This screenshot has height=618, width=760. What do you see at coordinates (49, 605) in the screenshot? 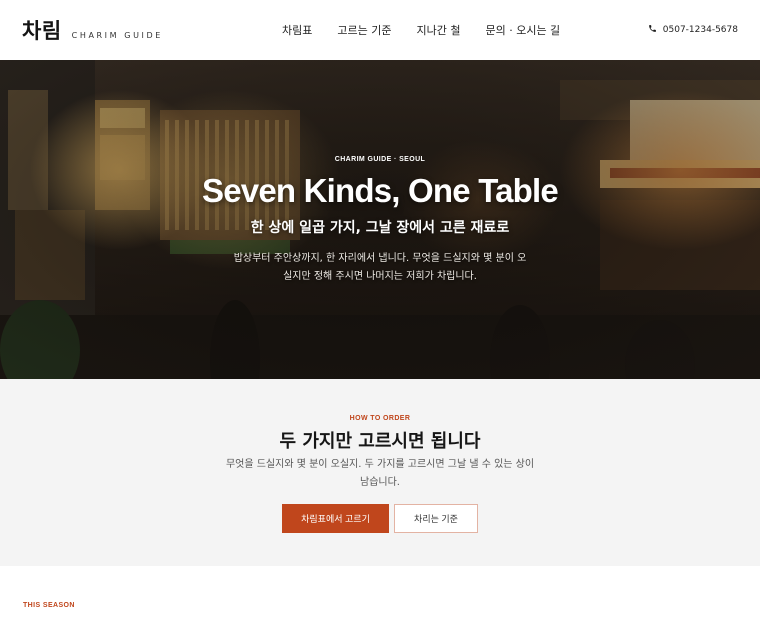
I see `season-eyebrow: THIS SEASON` at bounding box center [49, 605].